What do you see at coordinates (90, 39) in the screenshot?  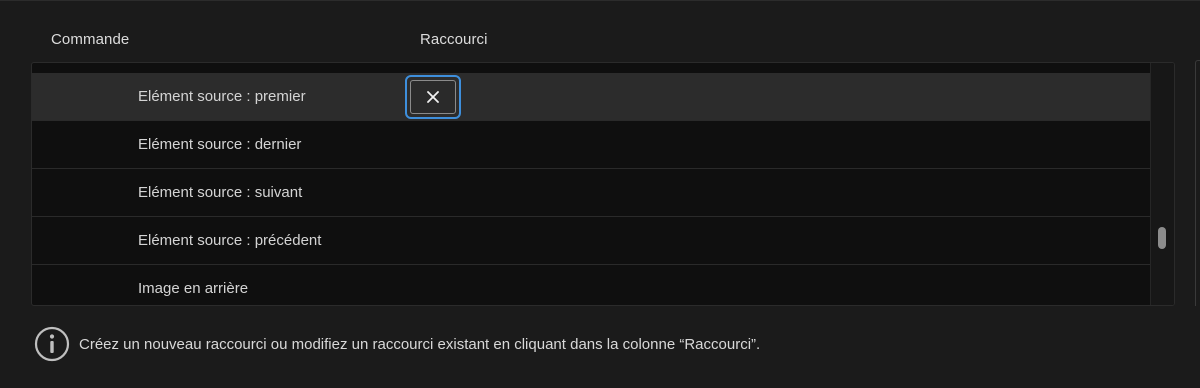 I see `column-header-command: Commande` at bounding box center [90, 39].